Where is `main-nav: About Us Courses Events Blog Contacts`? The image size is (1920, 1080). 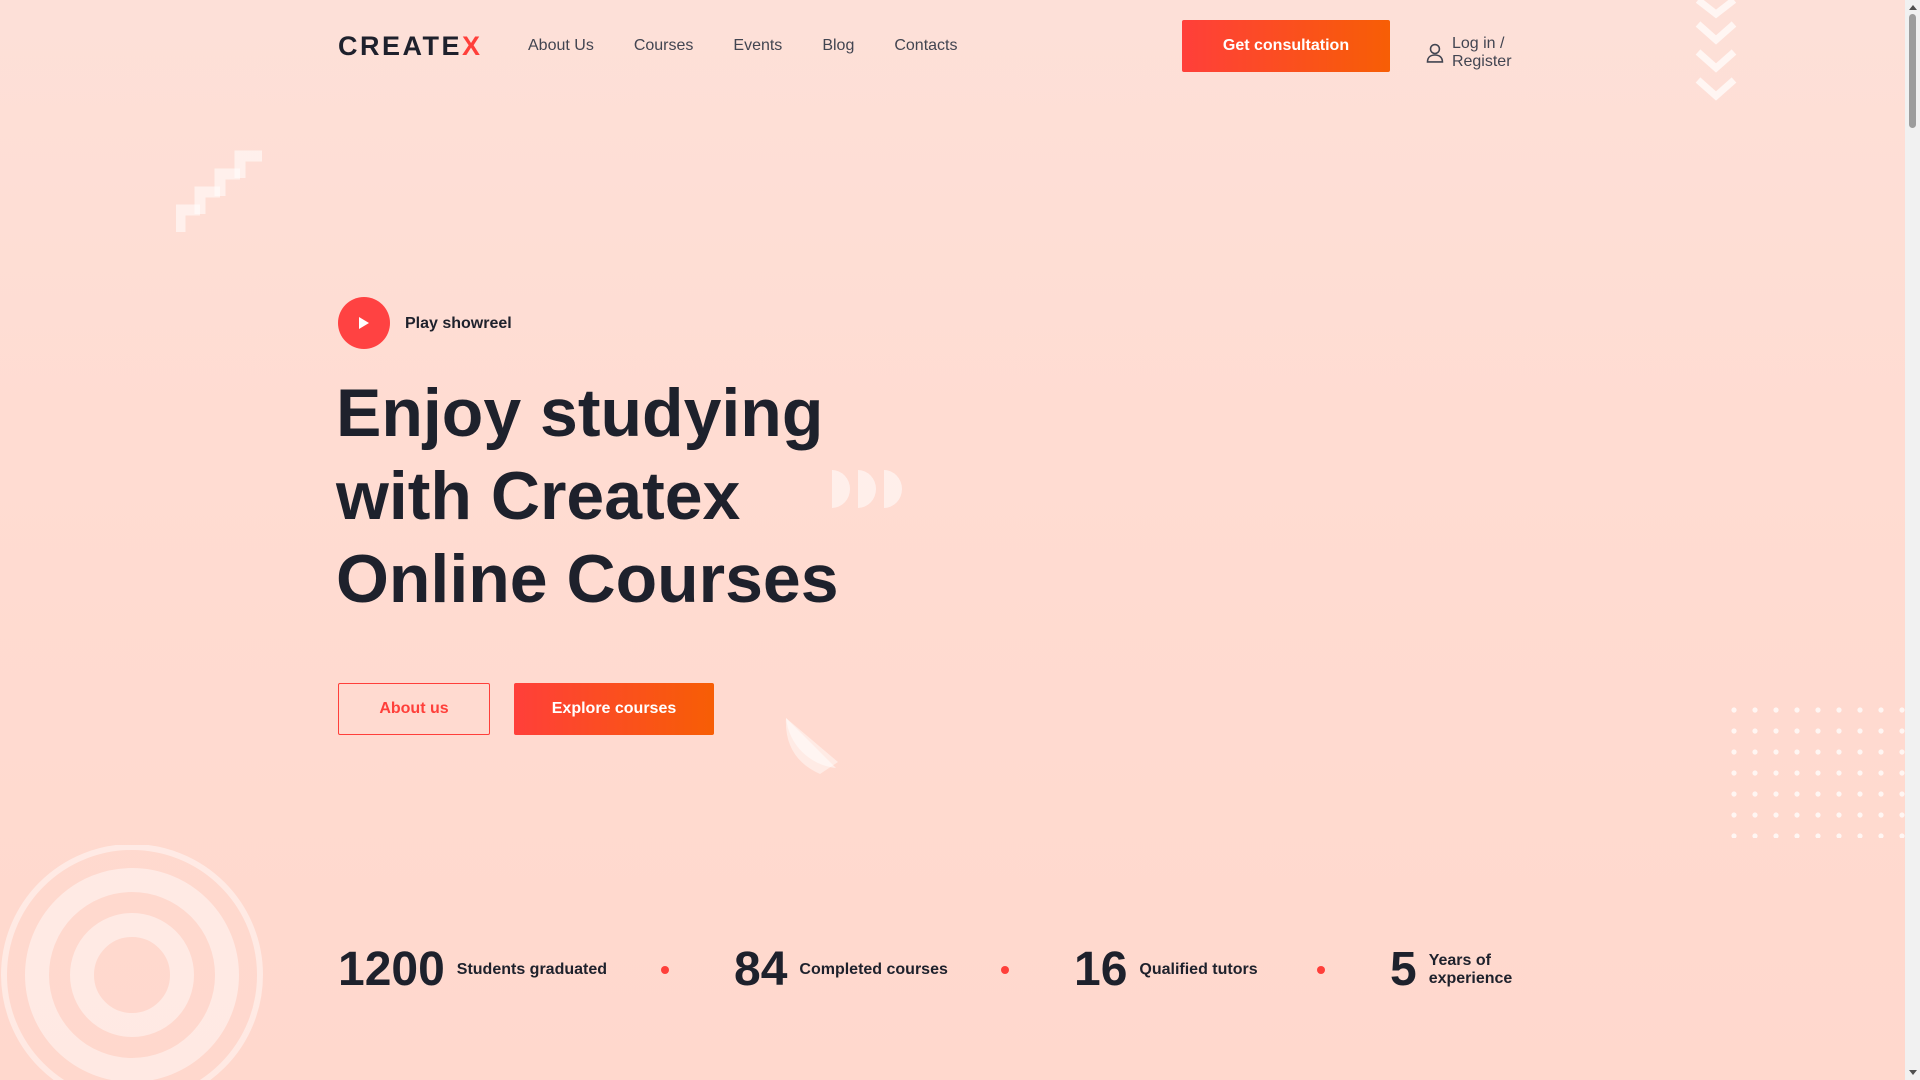
main-nav: About Us Courses Events Blog Contacts is located at coordinates (742, 46).